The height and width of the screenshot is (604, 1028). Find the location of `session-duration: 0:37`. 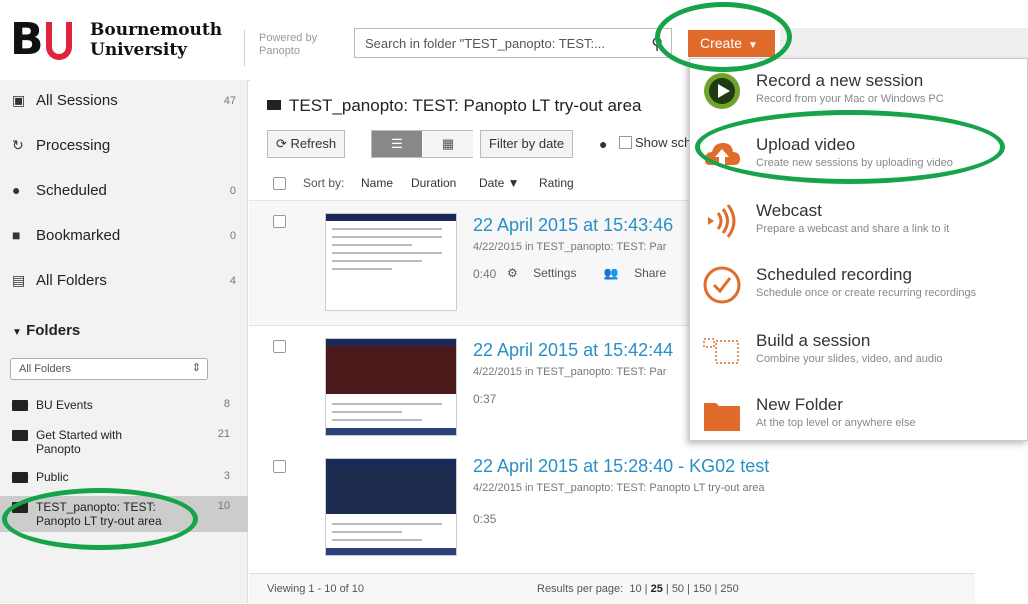

session-duration: 0:37 is located at coordinates (485, 399).